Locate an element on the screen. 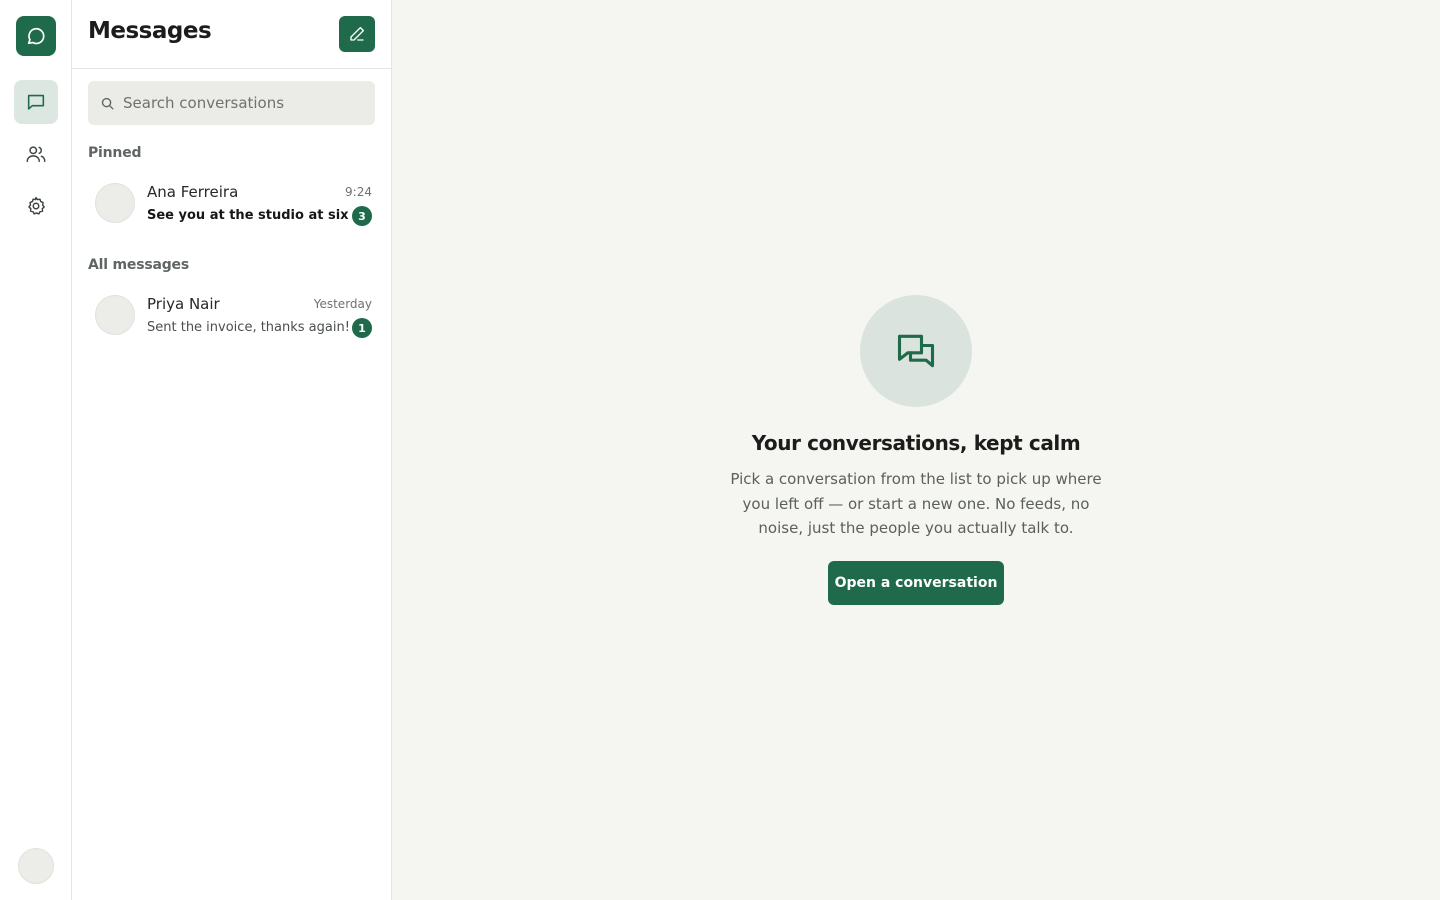 The image size is (1440, 900). conversations-icon is located at coordinates (916, 351).